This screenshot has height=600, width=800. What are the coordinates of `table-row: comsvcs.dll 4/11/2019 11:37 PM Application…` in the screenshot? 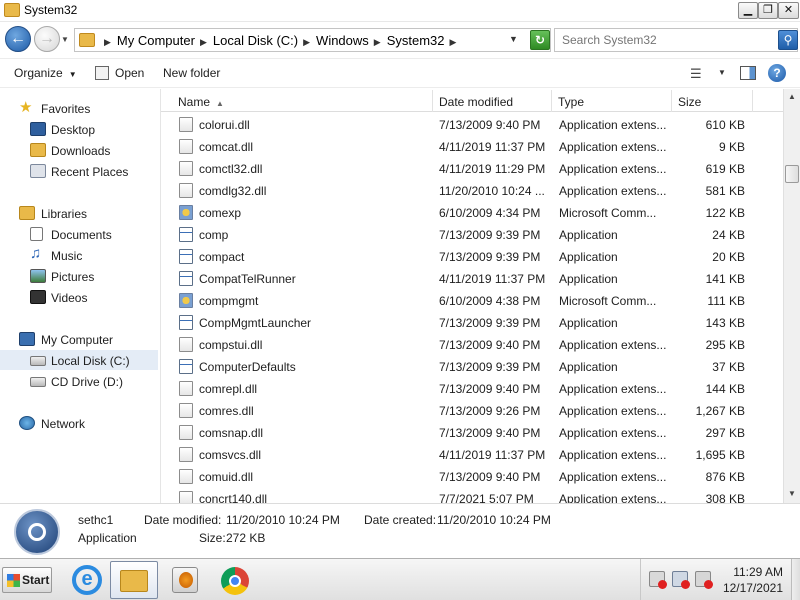 It's located at (472, 455).